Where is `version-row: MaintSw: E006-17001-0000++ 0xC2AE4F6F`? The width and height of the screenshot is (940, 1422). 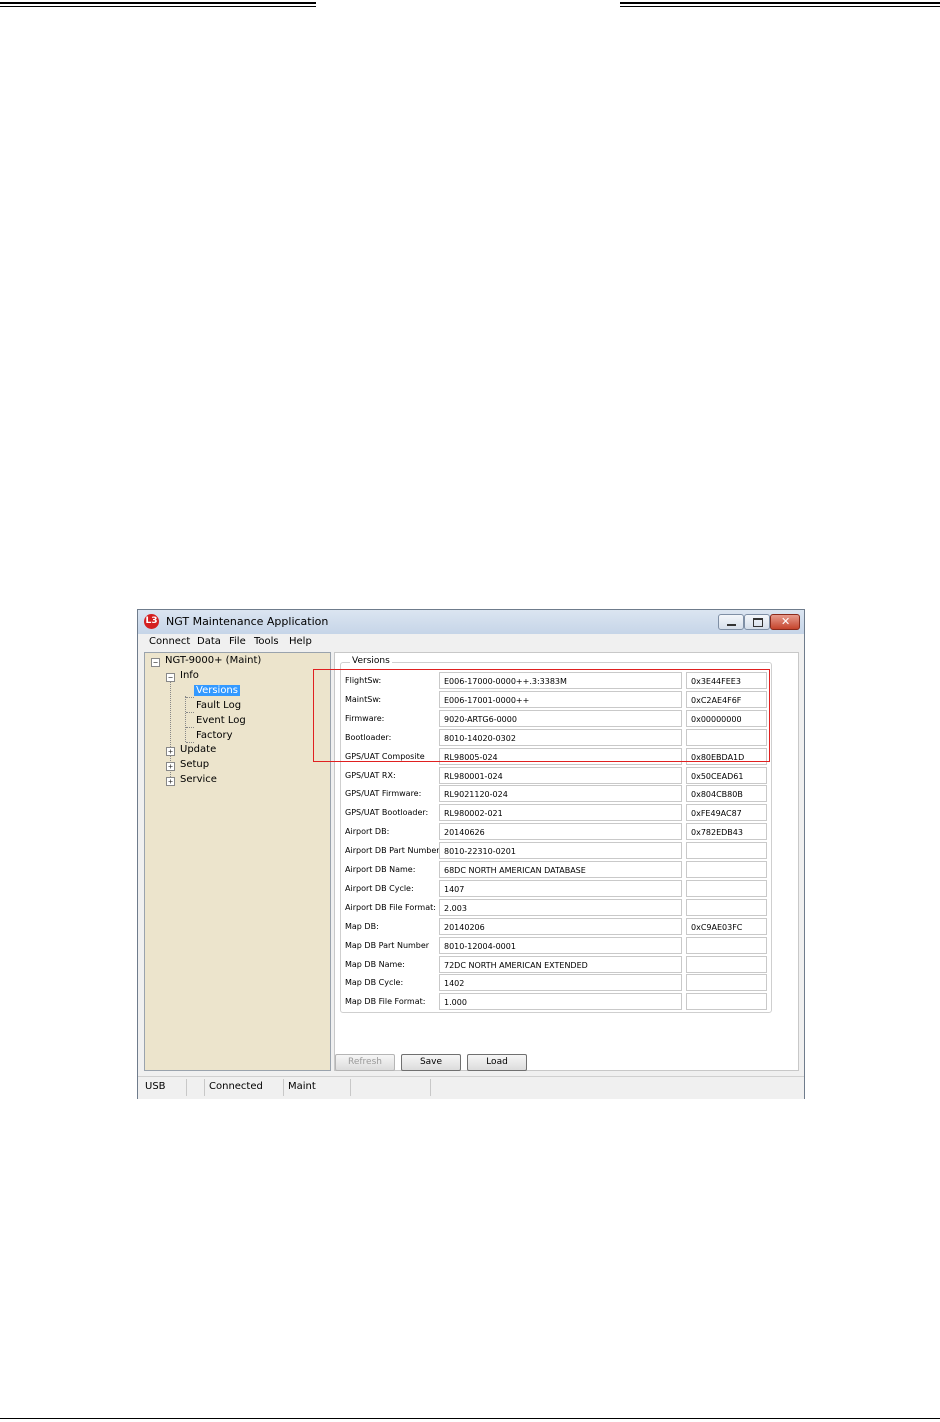 version-row: MaintSw: E006-17001-0000++ 0xC2AE4F6F is located at coordinates (557, 699).